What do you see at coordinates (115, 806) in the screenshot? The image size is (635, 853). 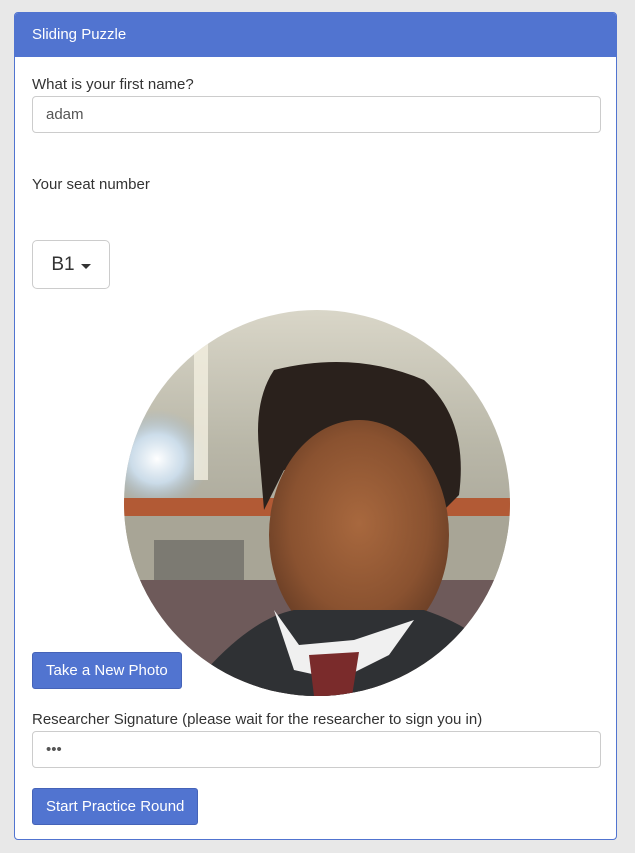 I see `start-practice-round-button: Start Practice Round` at bounding box center [115, 806].